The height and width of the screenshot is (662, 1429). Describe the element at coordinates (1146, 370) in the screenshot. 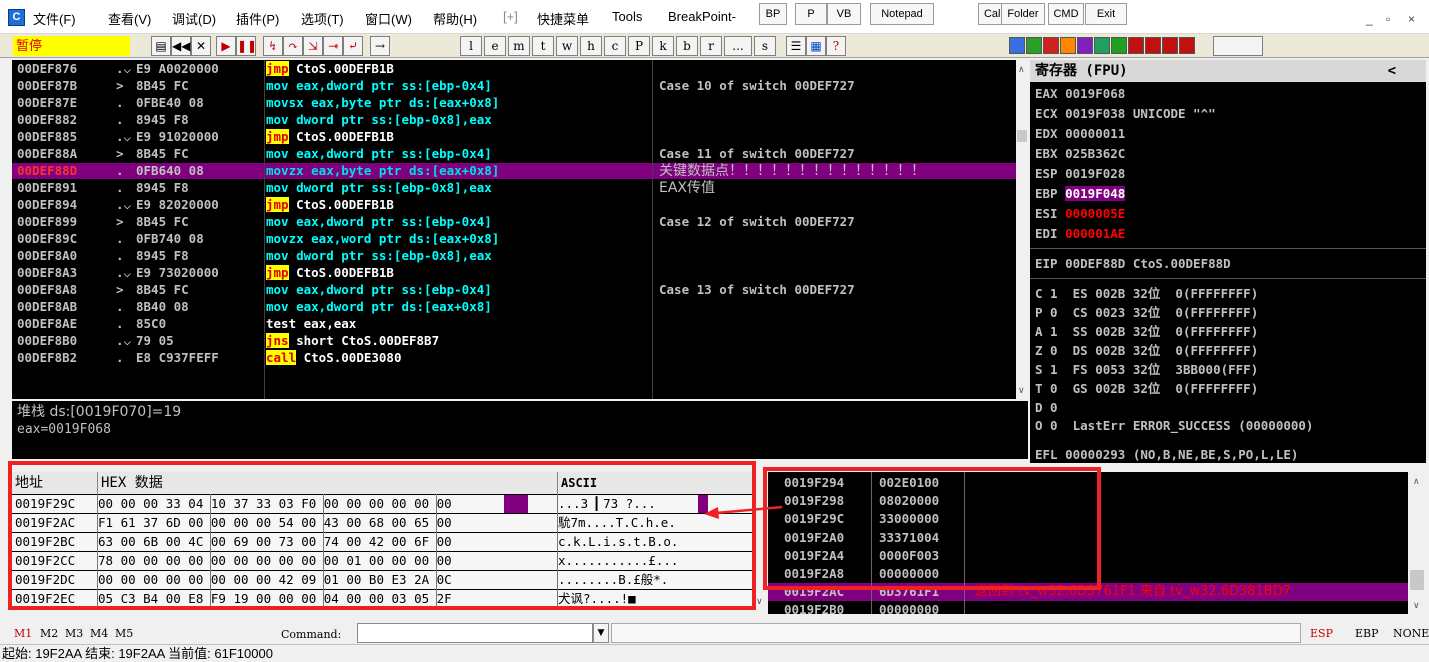

I see `flag-segment-line: S 1 FS 0053 32位 3BB000(FFF)` at that location.